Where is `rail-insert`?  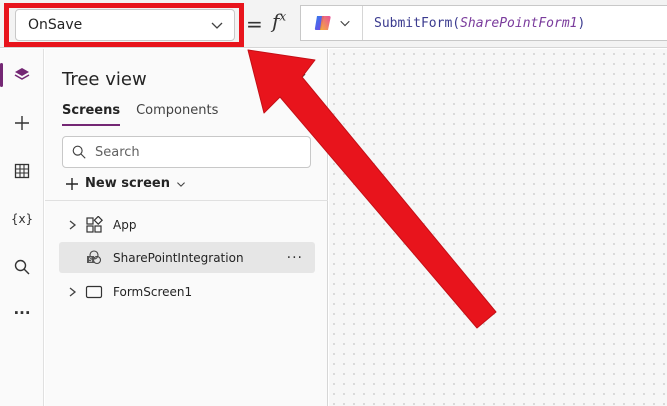
rail-insert is located at coordinates (22, 123).